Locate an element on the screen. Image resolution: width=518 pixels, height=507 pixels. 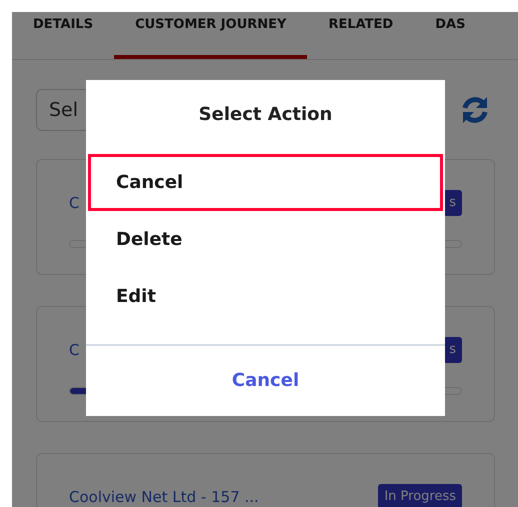
tab: CUSTOMER JOURNEY is located at coordinates (211, 35).